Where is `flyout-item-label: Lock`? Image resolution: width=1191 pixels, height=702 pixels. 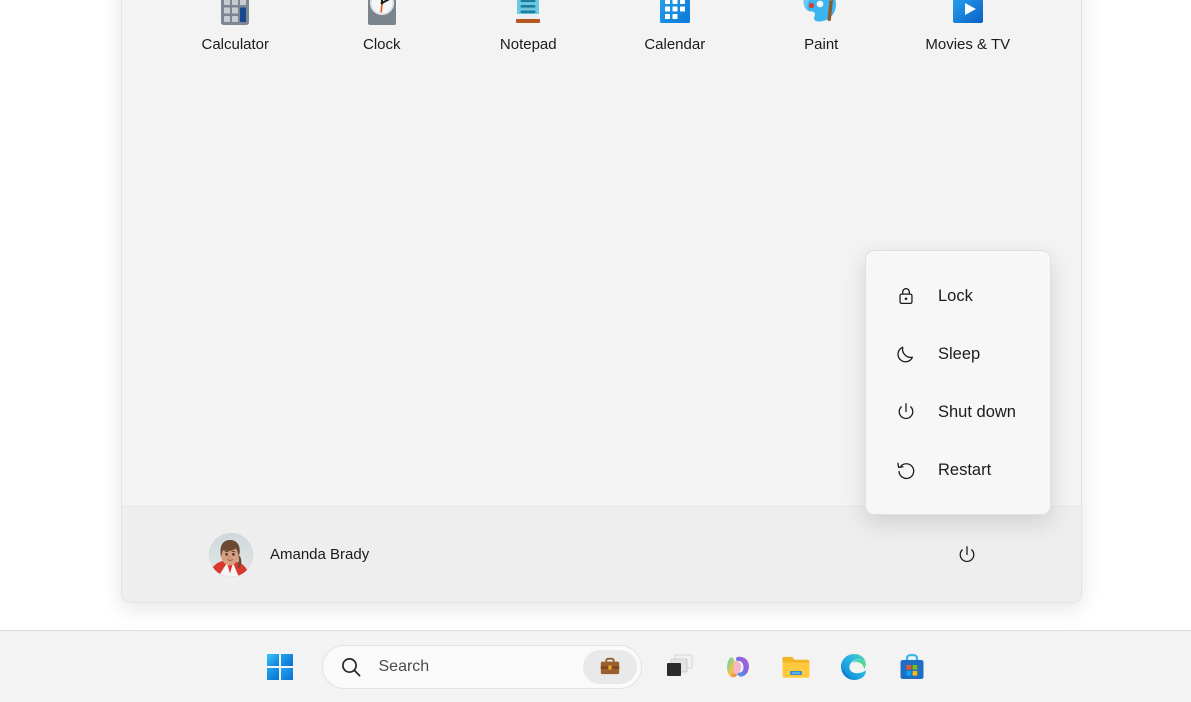 flyout-item-label: Lock is located at coordinates (955, 295).